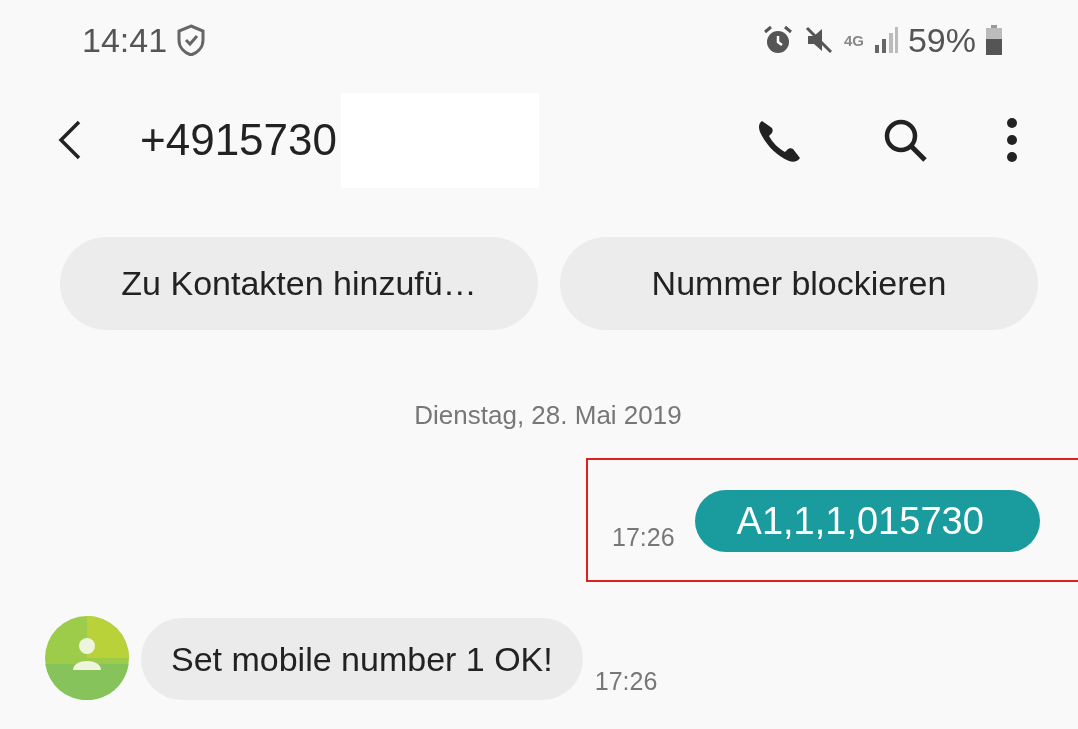 The height and width of the screenshot is (729, 1078). I want to click on sent-message: A1,1,1,015730, so click(867, 521).